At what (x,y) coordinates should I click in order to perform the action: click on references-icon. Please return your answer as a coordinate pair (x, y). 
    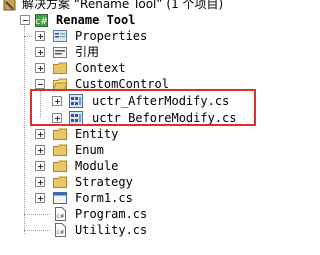
    Looking at the image, I should click on (60, 52).